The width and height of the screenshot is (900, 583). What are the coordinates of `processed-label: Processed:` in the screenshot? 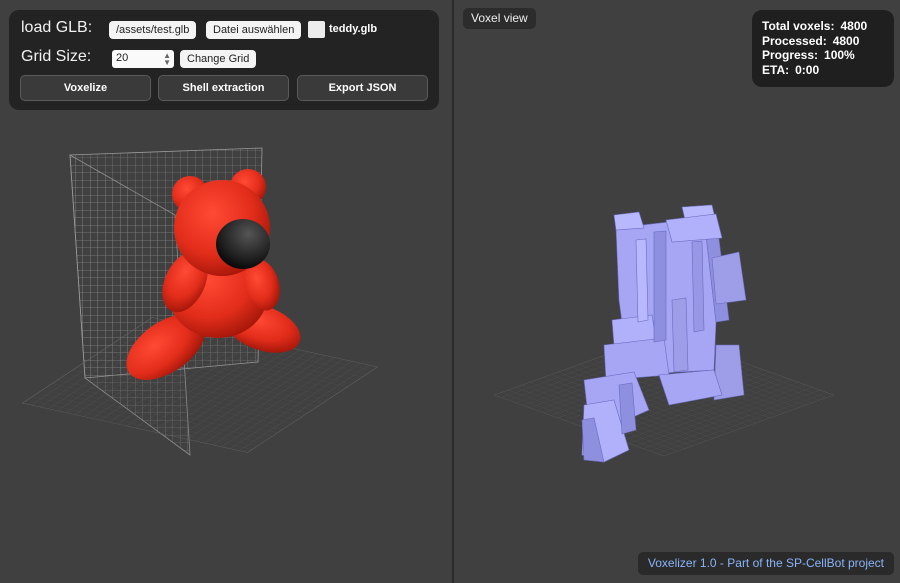 It's located at (794, 40).